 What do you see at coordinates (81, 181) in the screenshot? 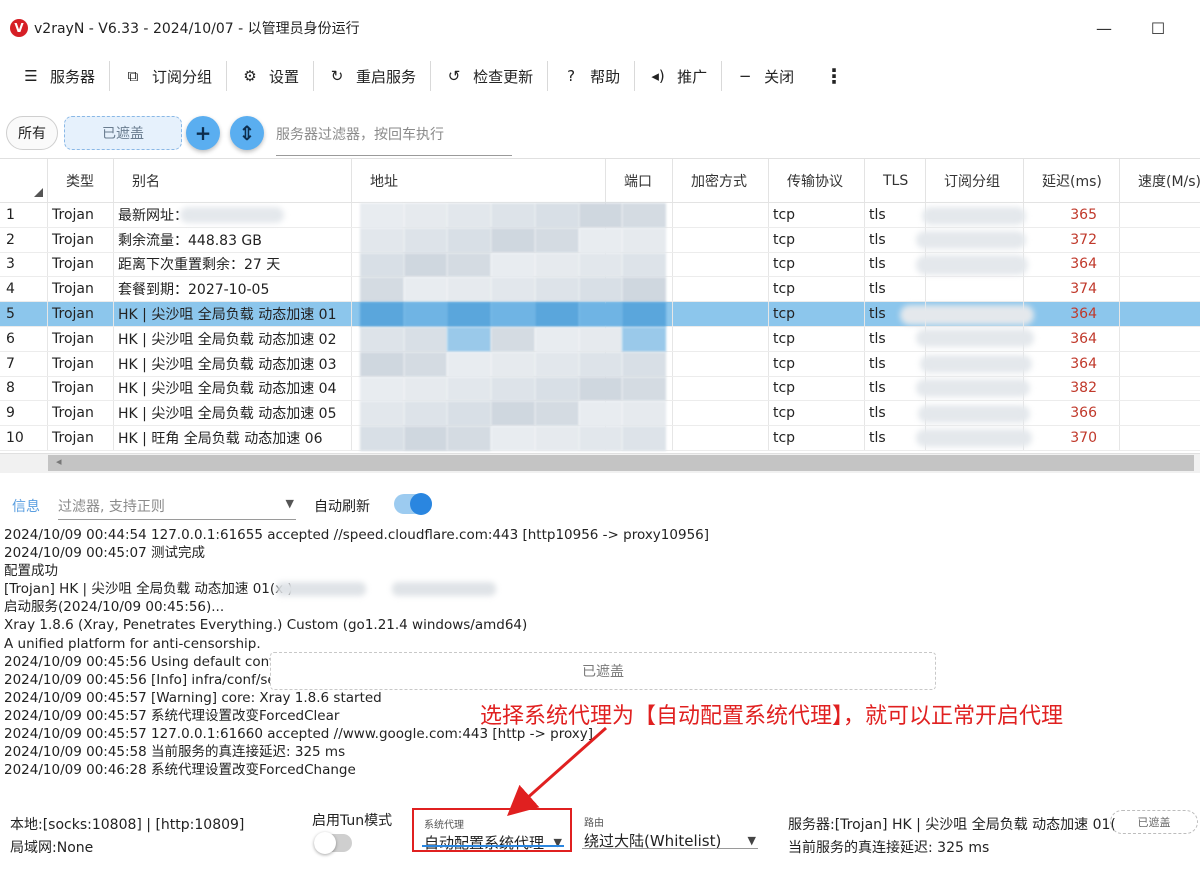
I see `col-type: 类型` at bounding box center [81, 181].